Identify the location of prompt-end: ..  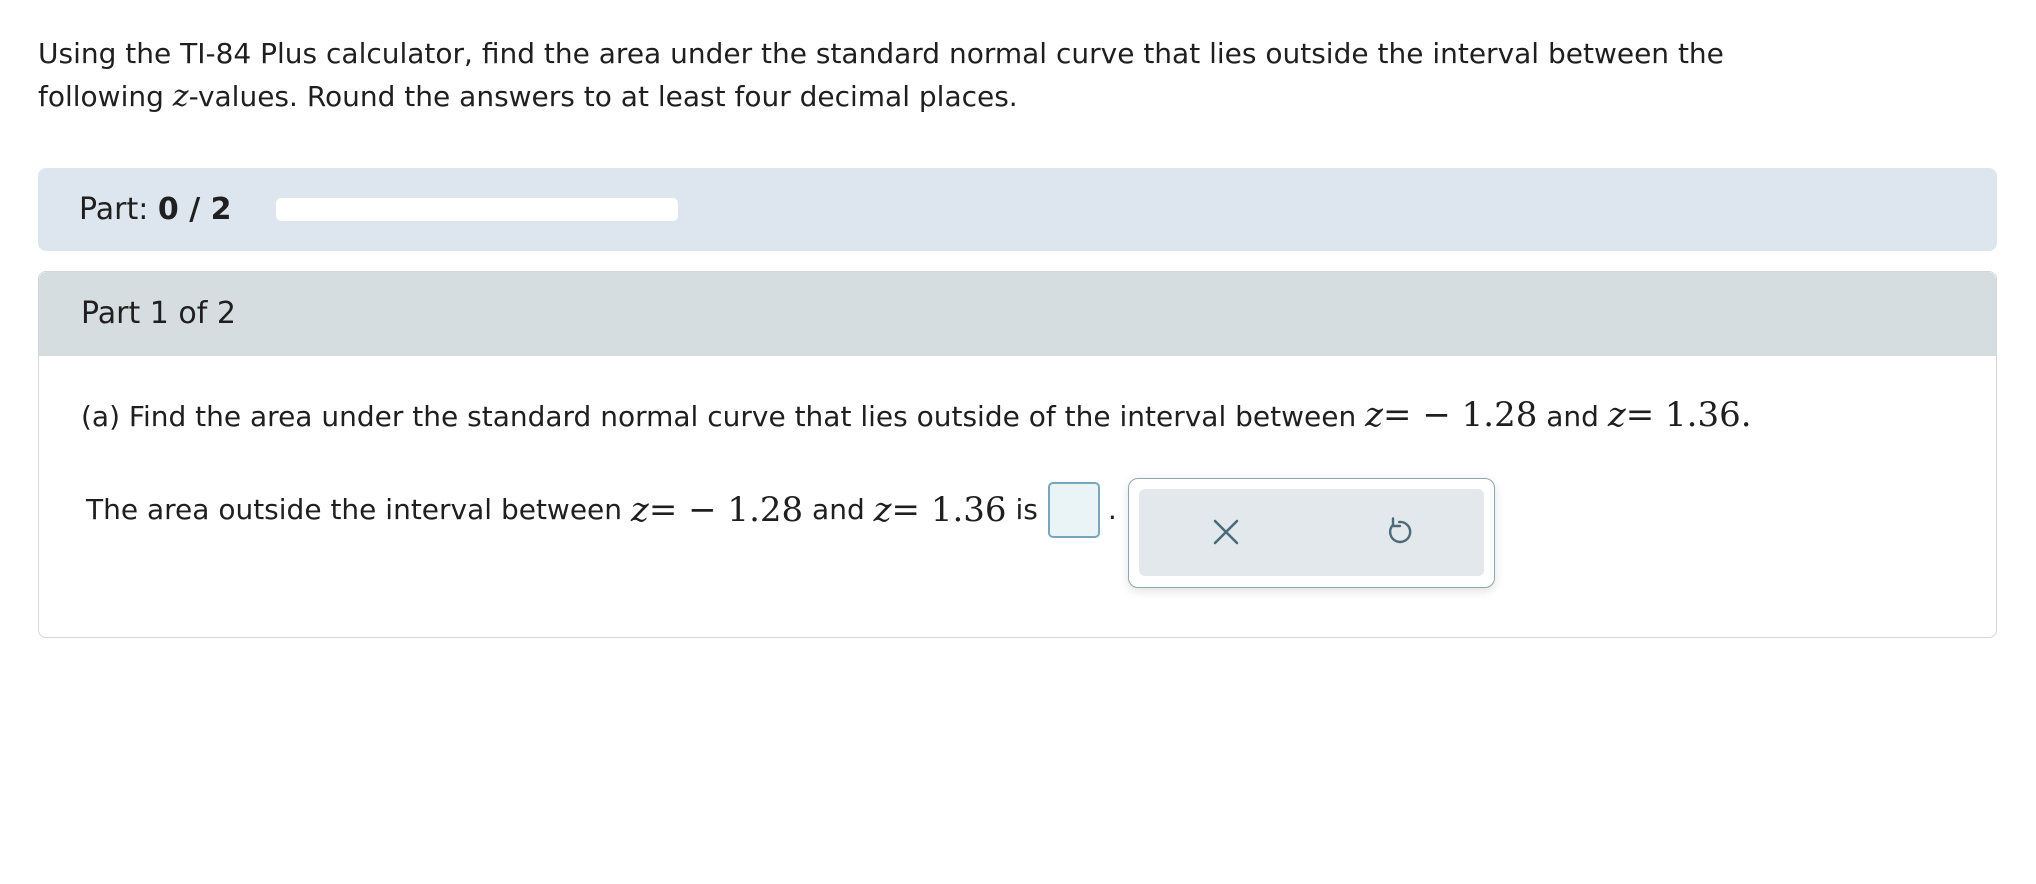
(1746, 415).